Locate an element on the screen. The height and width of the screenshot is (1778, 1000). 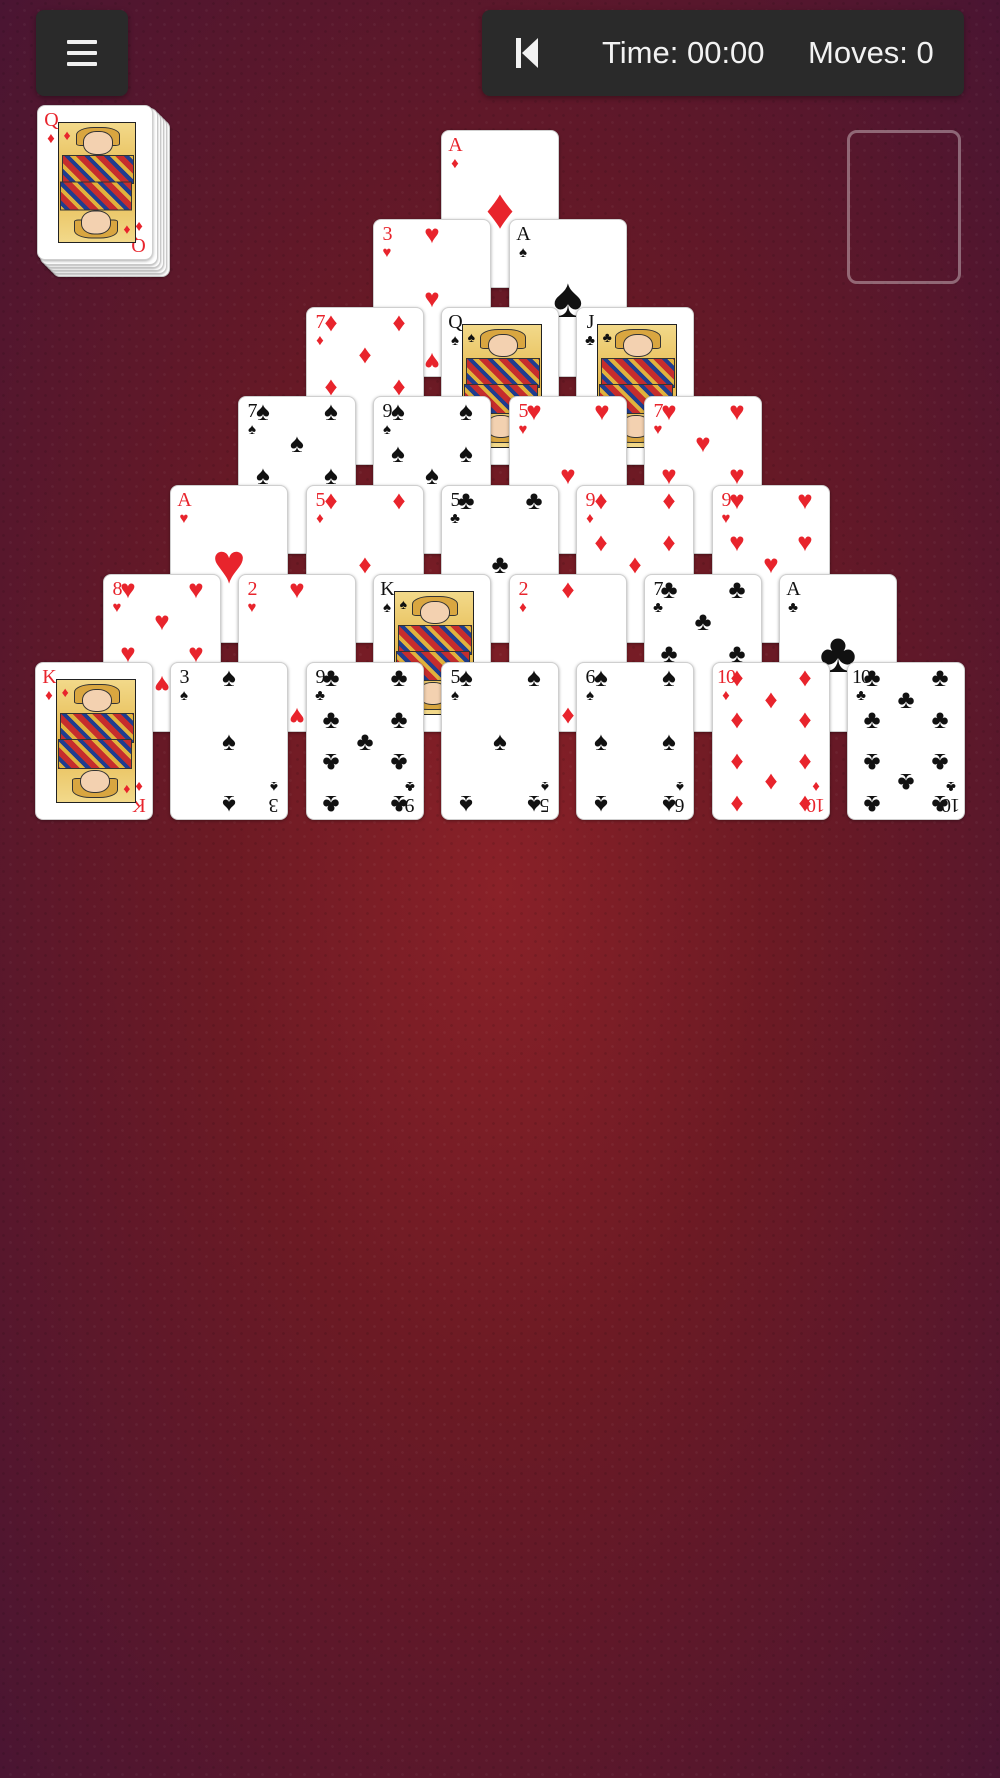
card-pips: ♠ ♠ ♠ is located at coordinates (229, 741).